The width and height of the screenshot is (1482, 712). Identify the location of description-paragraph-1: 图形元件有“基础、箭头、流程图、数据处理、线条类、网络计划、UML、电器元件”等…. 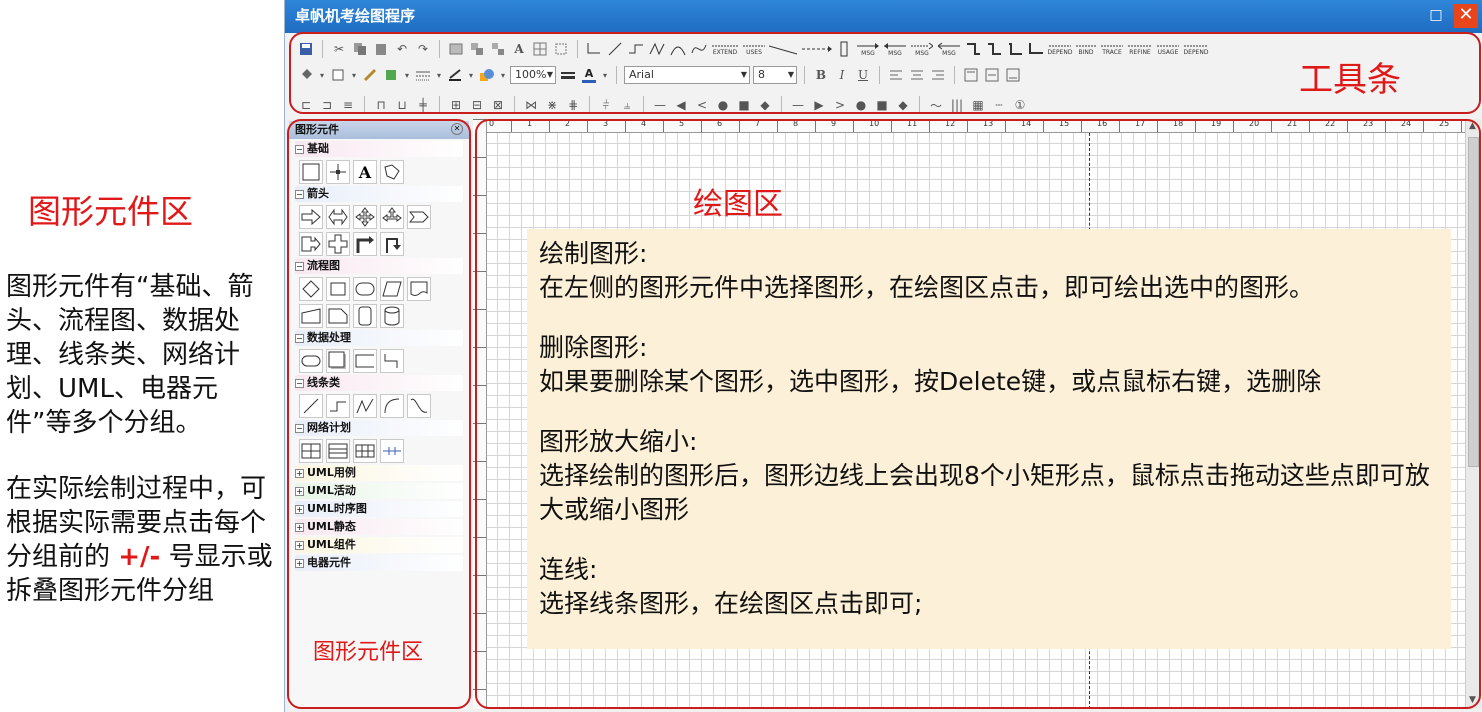
(130, 355).